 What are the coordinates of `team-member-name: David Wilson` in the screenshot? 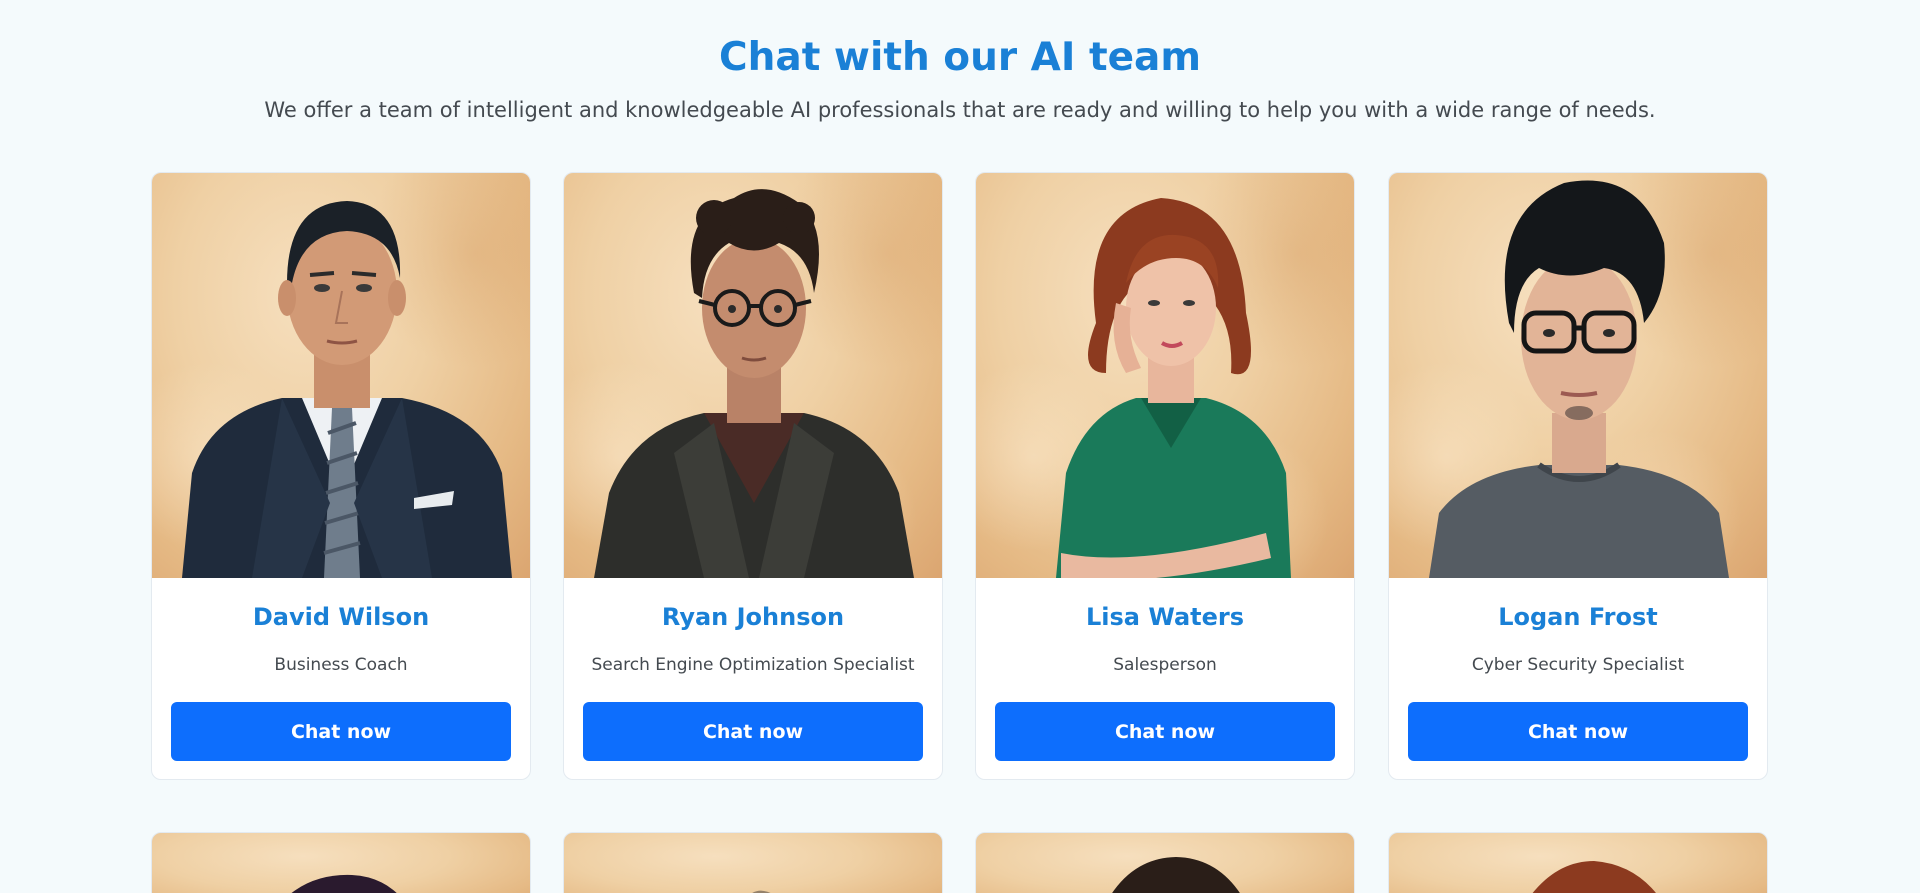 It's located at (341, 617).